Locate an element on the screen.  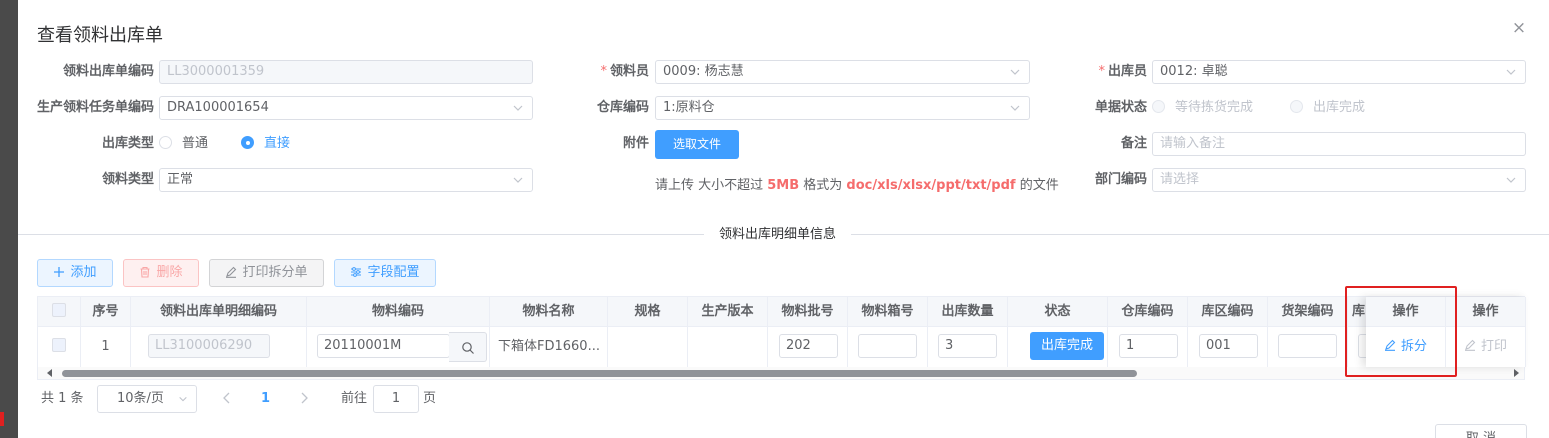
goto-prefix: 前往 is located at coordinates (354, 398).